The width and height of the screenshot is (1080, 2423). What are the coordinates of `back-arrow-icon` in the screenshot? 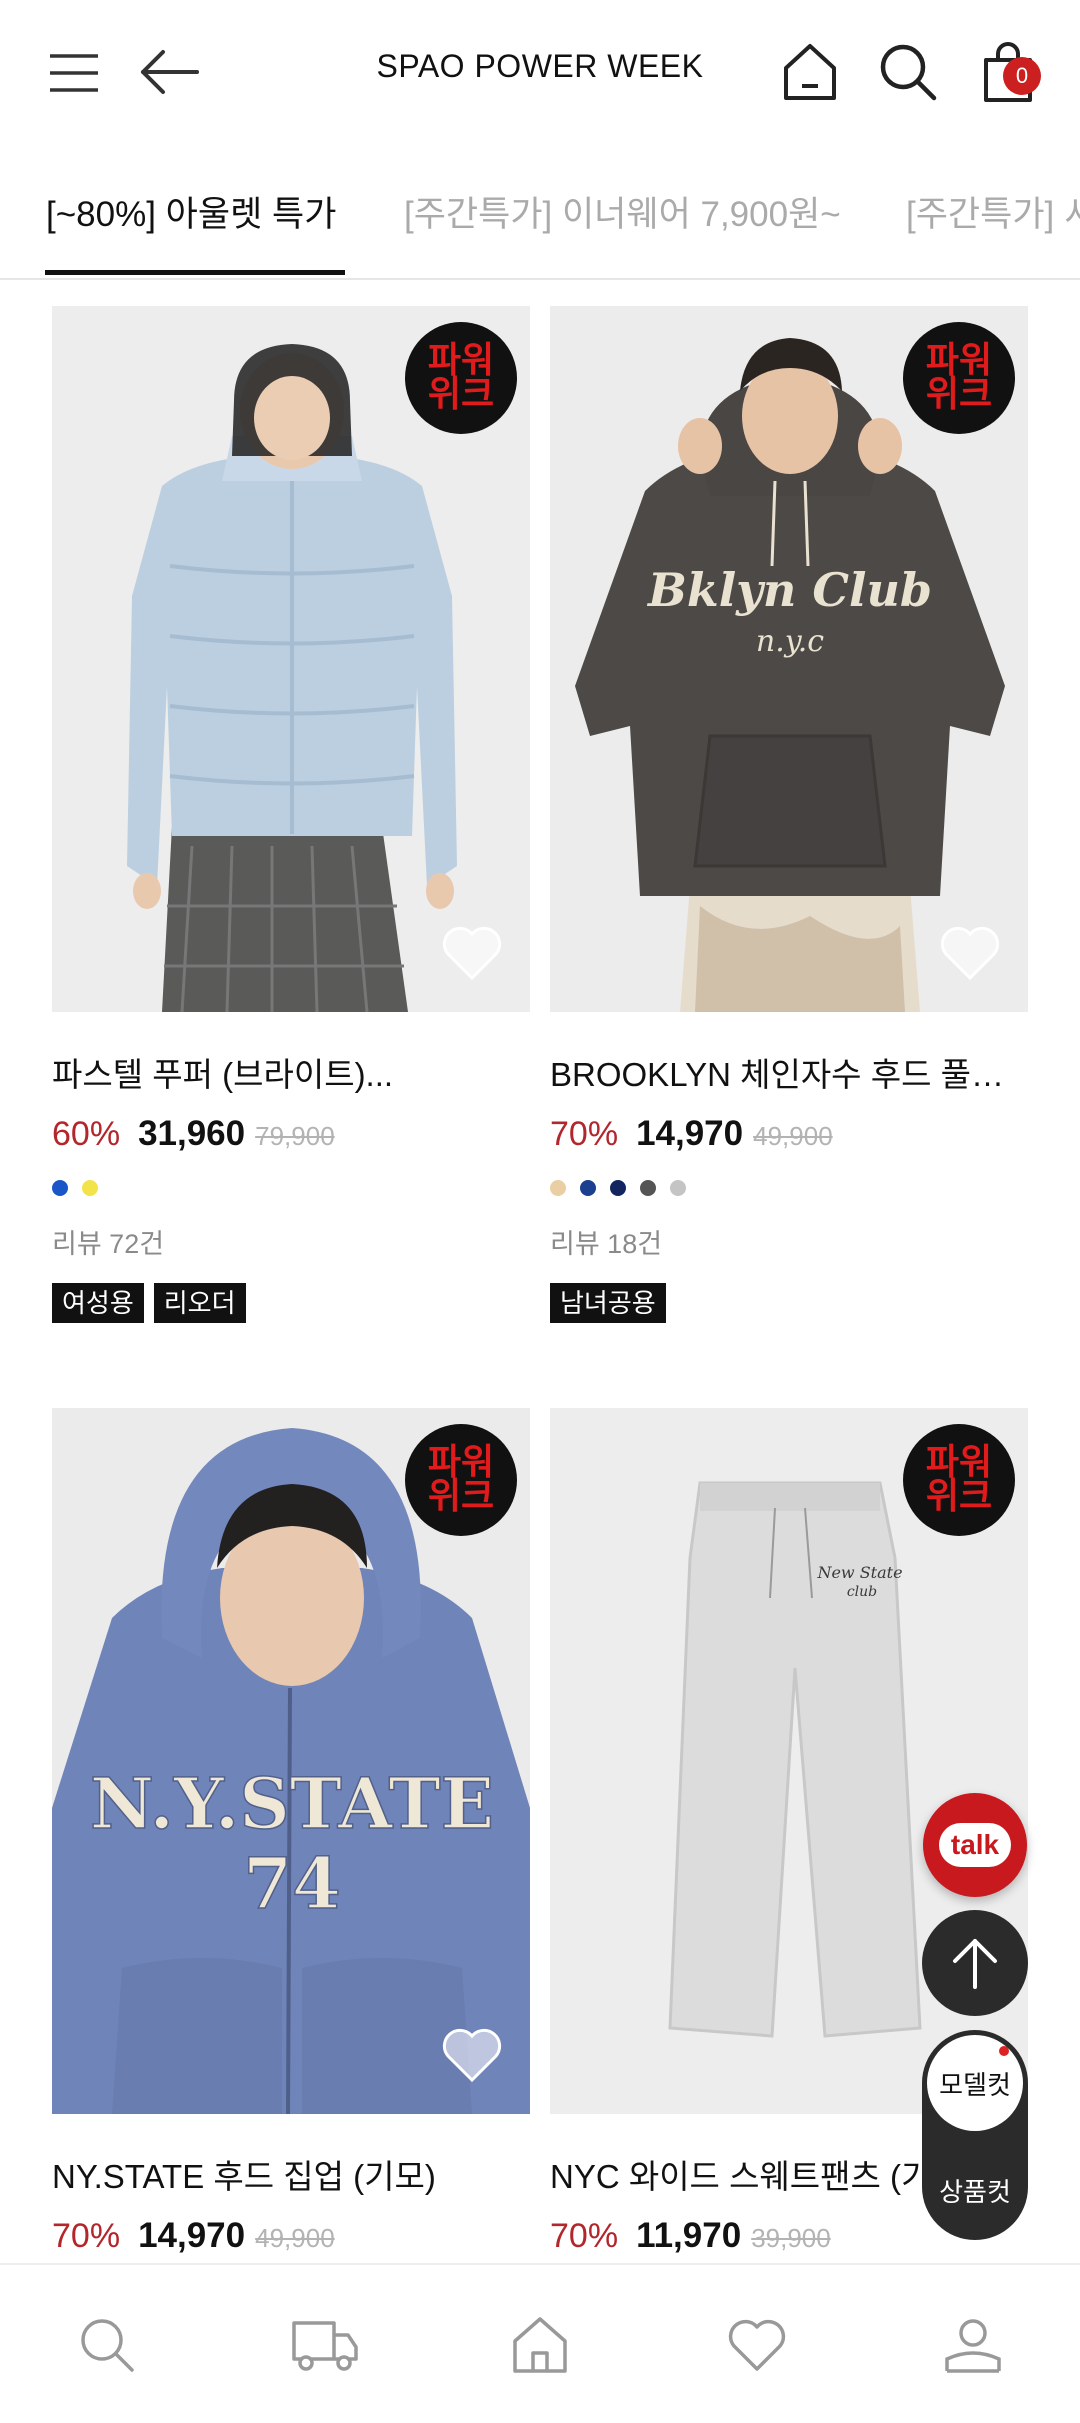 It's located at (170, 72).